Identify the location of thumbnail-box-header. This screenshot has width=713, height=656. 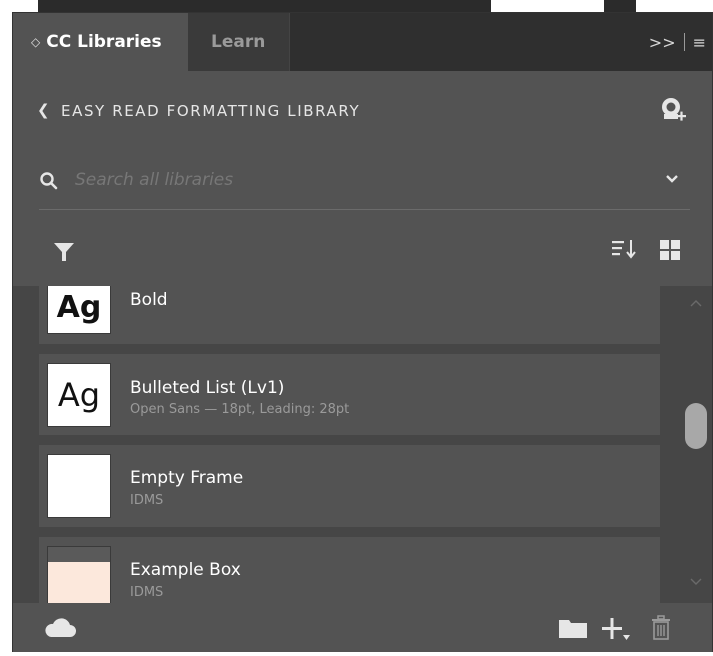
(79, 554).